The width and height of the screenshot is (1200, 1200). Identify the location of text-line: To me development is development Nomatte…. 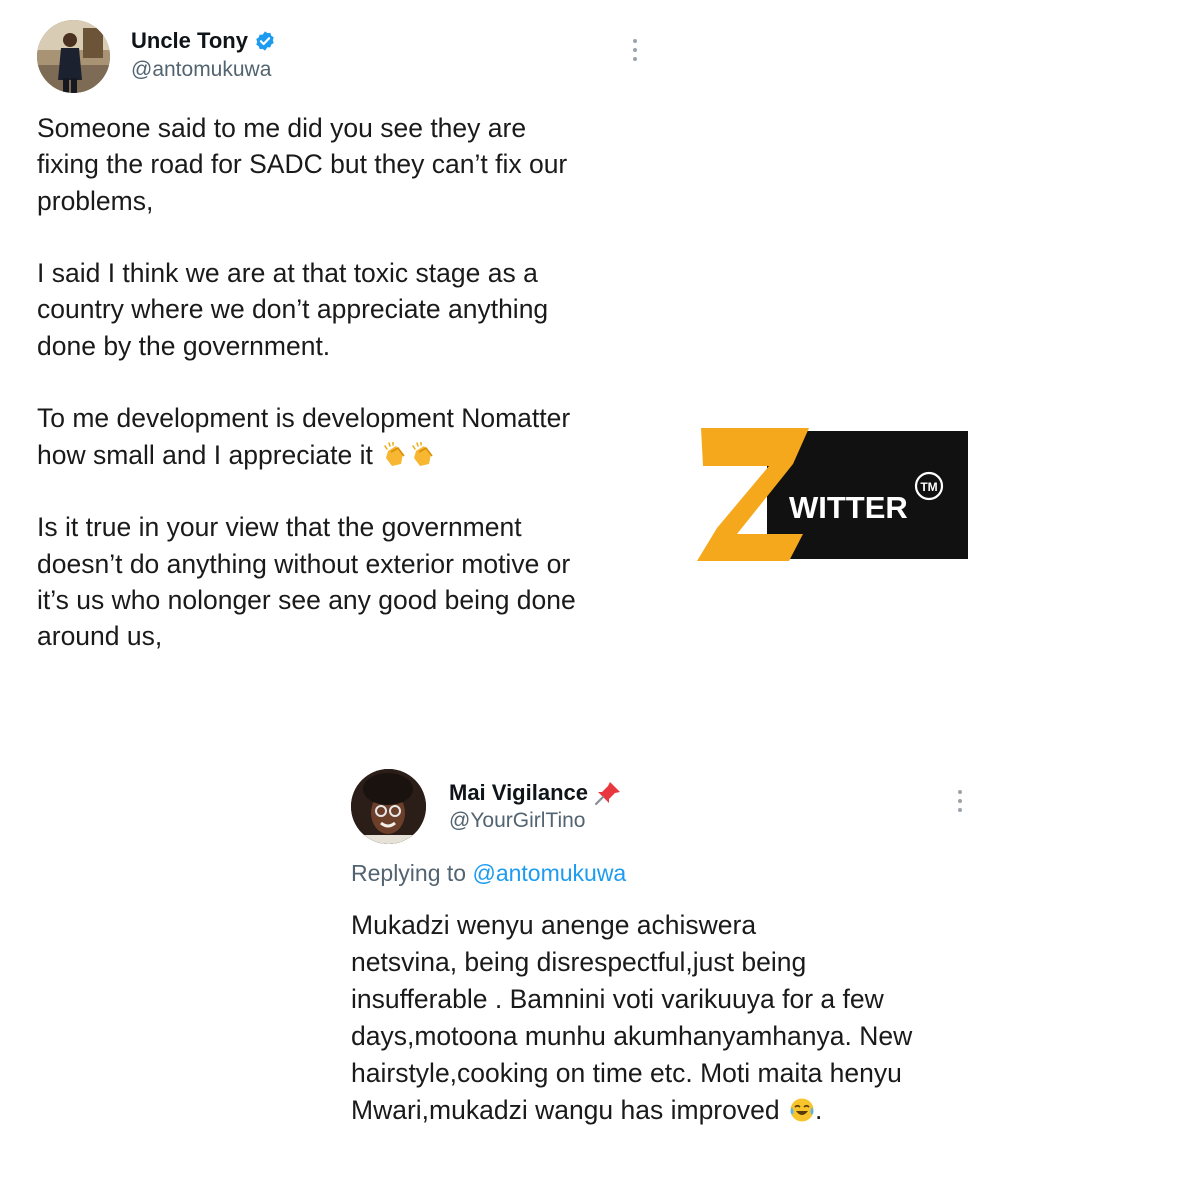
(304, 418).